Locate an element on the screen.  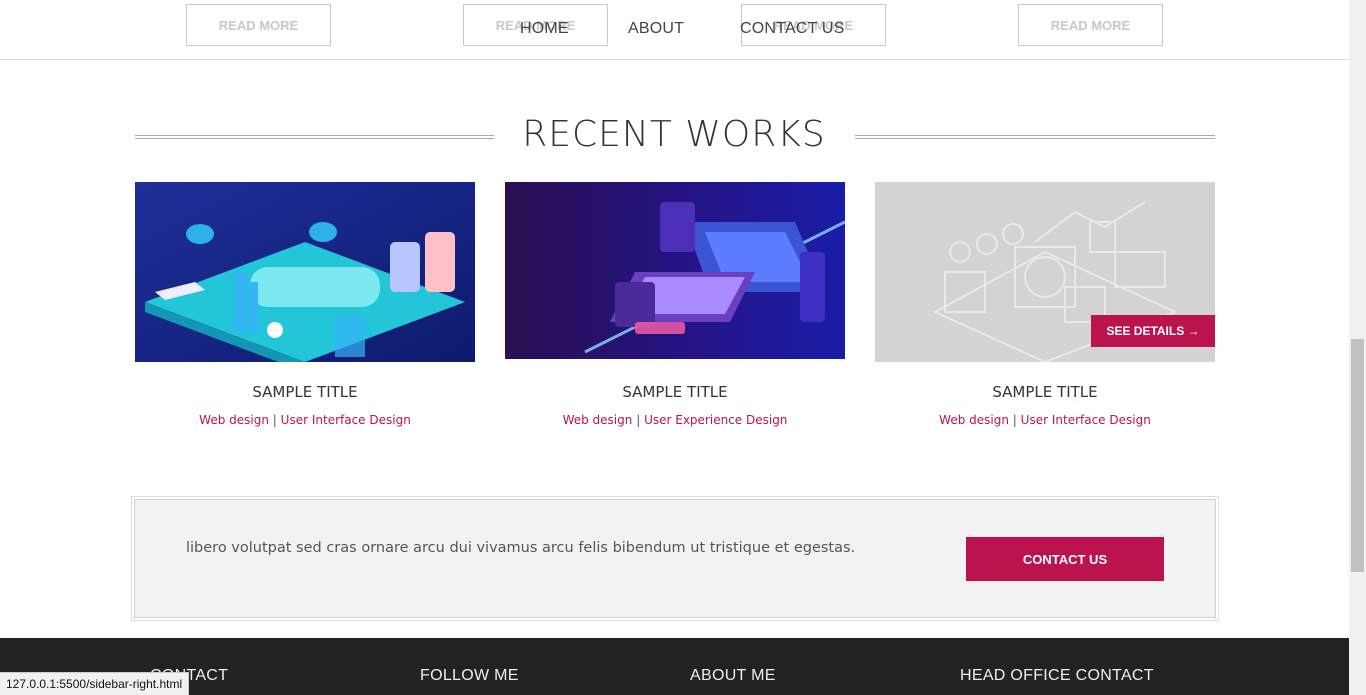
footer-heading-about: ABOUT ME is located at coordinates (733, 675).